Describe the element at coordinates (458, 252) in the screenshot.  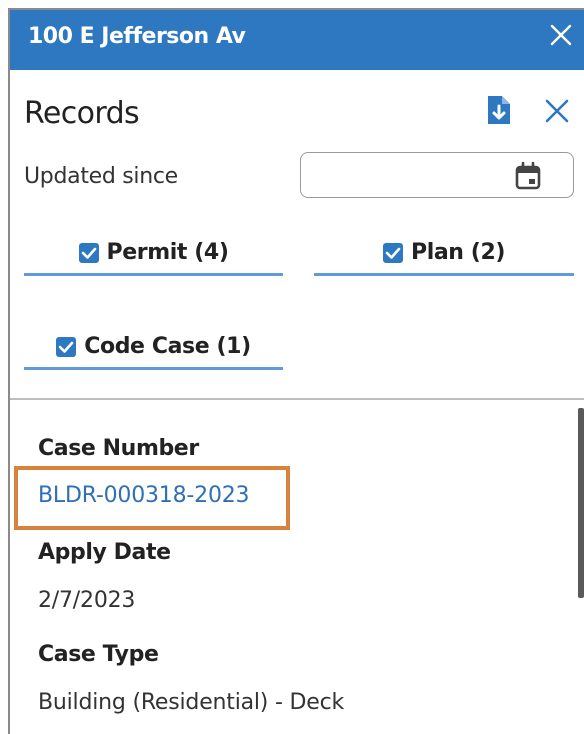
I see `plan-filter-label: Plan (2)` at that location.